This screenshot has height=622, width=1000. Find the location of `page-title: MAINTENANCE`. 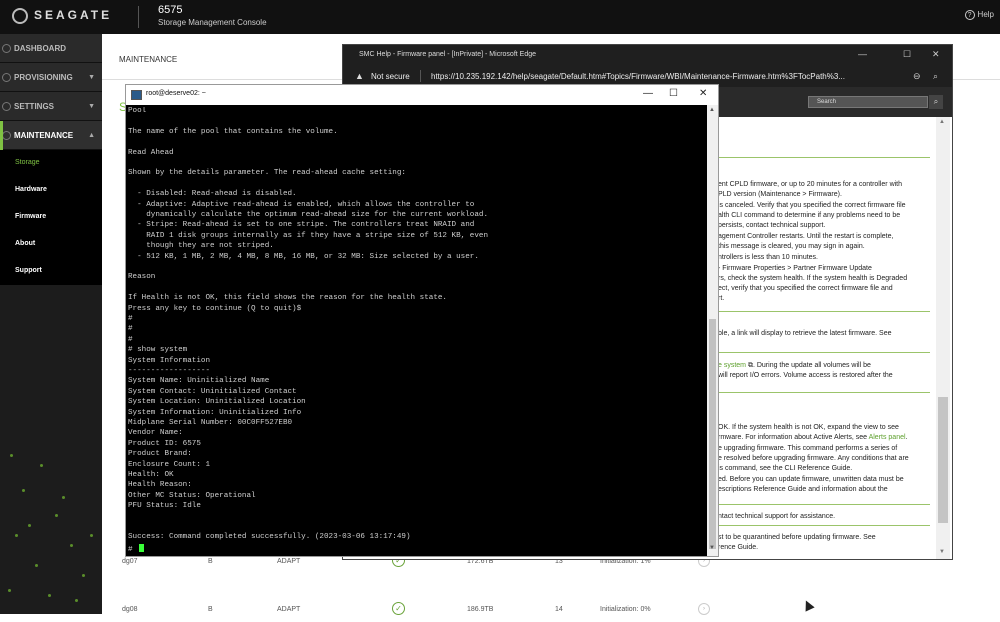

page-title: MAINTENANCE is located at coordinates (148, 59).